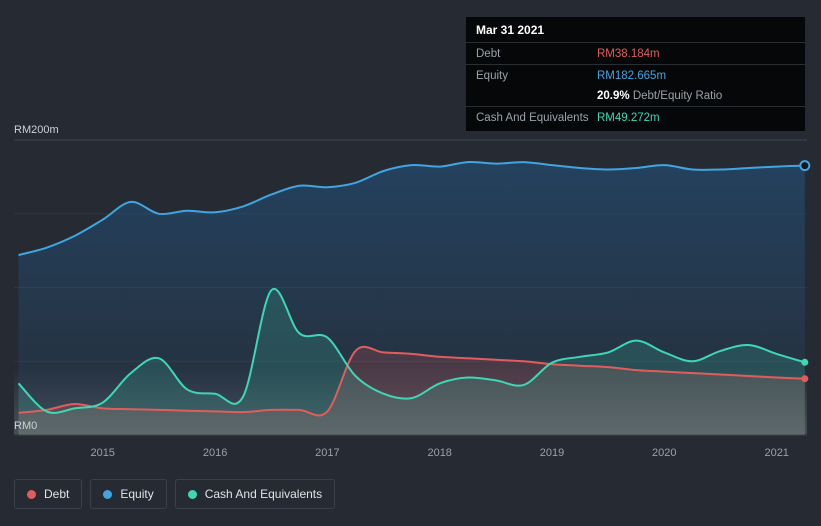 The image size is (821, 526). What do you see at coordinates (677, 96) in the screenshot?
I see `tooltip-ratio-suffix: Debt/Equity Ratio` at bounding box center [677, 96].